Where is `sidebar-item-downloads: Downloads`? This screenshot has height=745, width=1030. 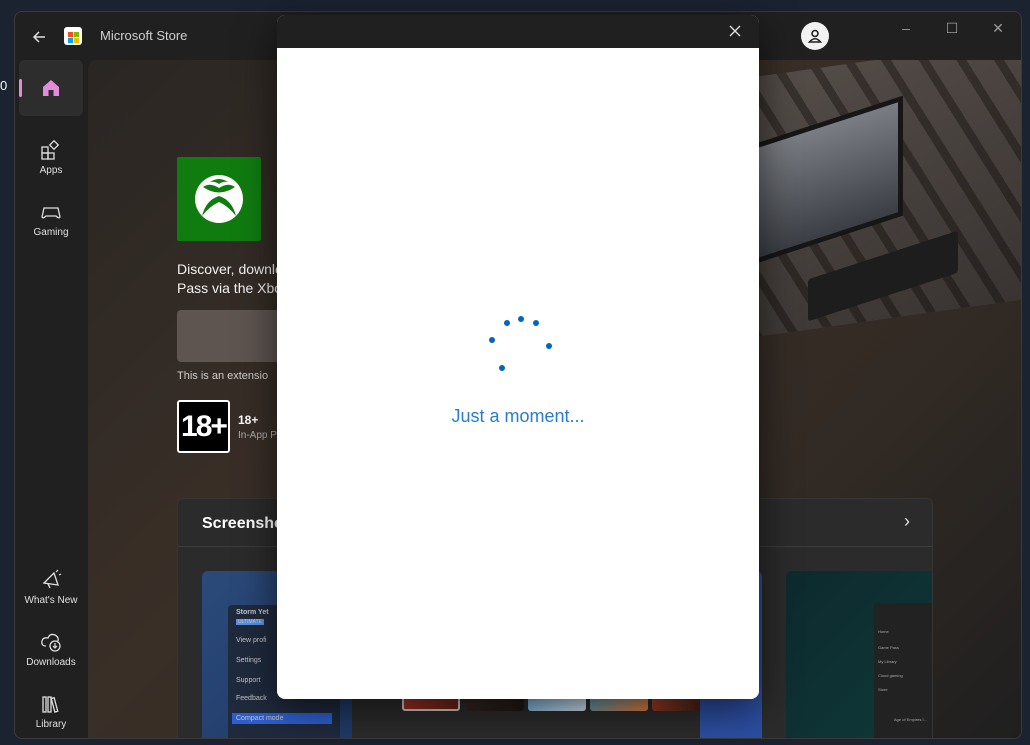
sidebar-item-downloads: Downloads is located at coordinates (51, 650).